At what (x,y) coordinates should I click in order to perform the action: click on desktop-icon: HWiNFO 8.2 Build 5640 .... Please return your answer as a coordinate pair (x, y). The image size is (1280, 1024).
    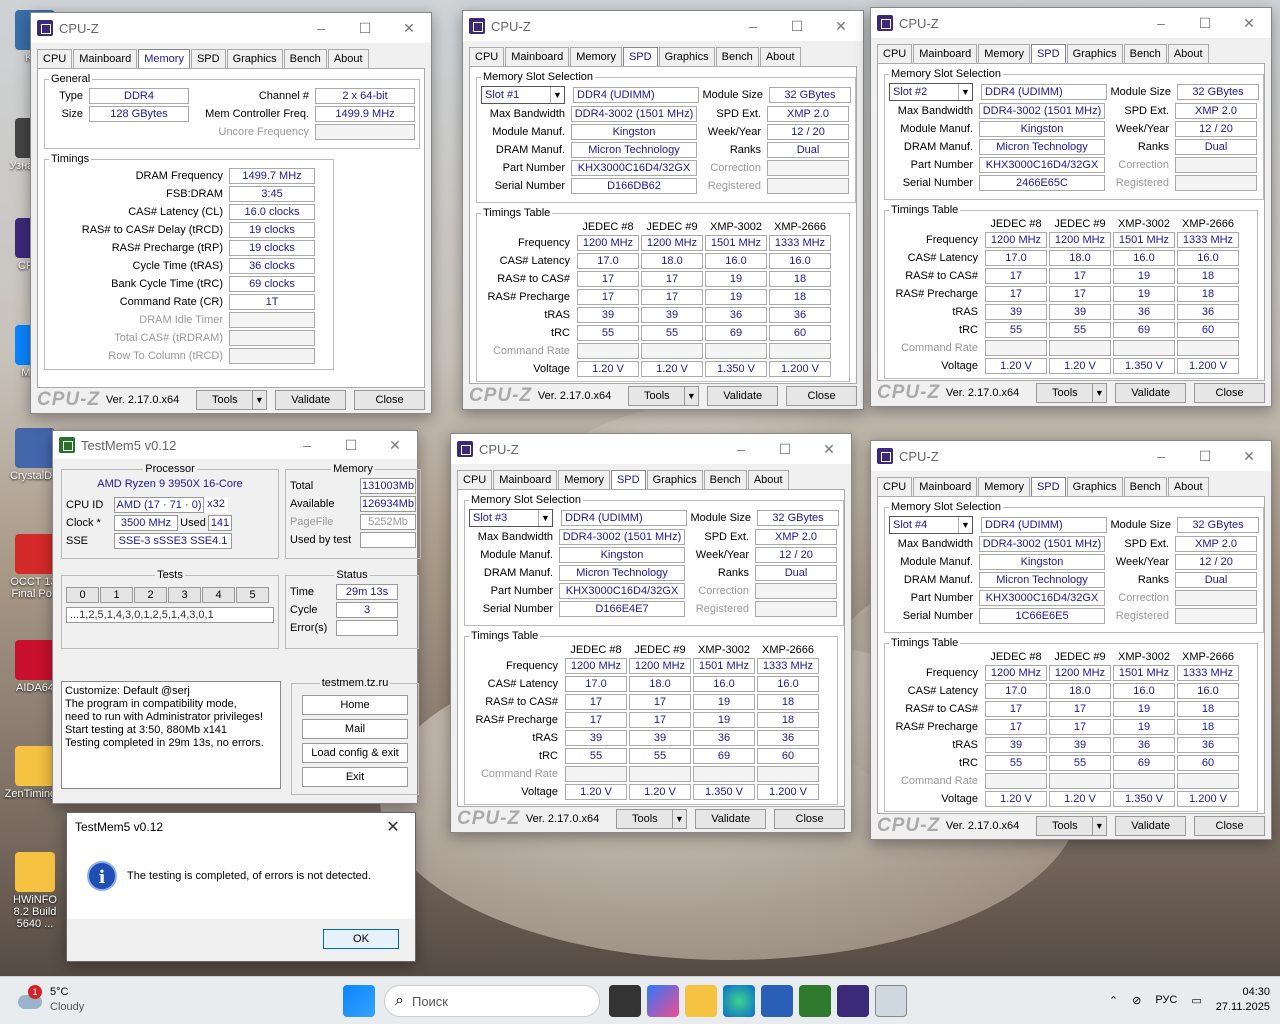
    Looking at the image, I should click on (35, 891).